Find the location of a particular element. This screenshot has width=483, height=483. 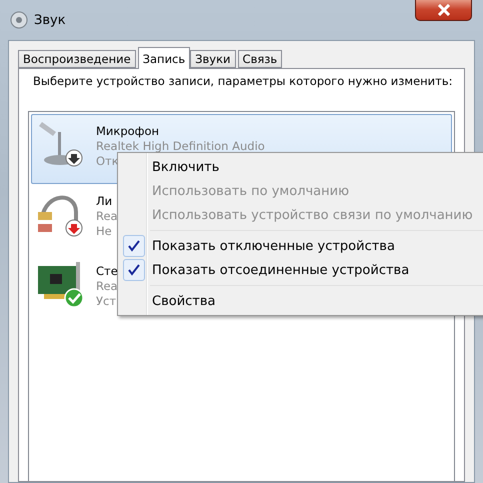

device-status: Уст is located at coordinates (106, 301).